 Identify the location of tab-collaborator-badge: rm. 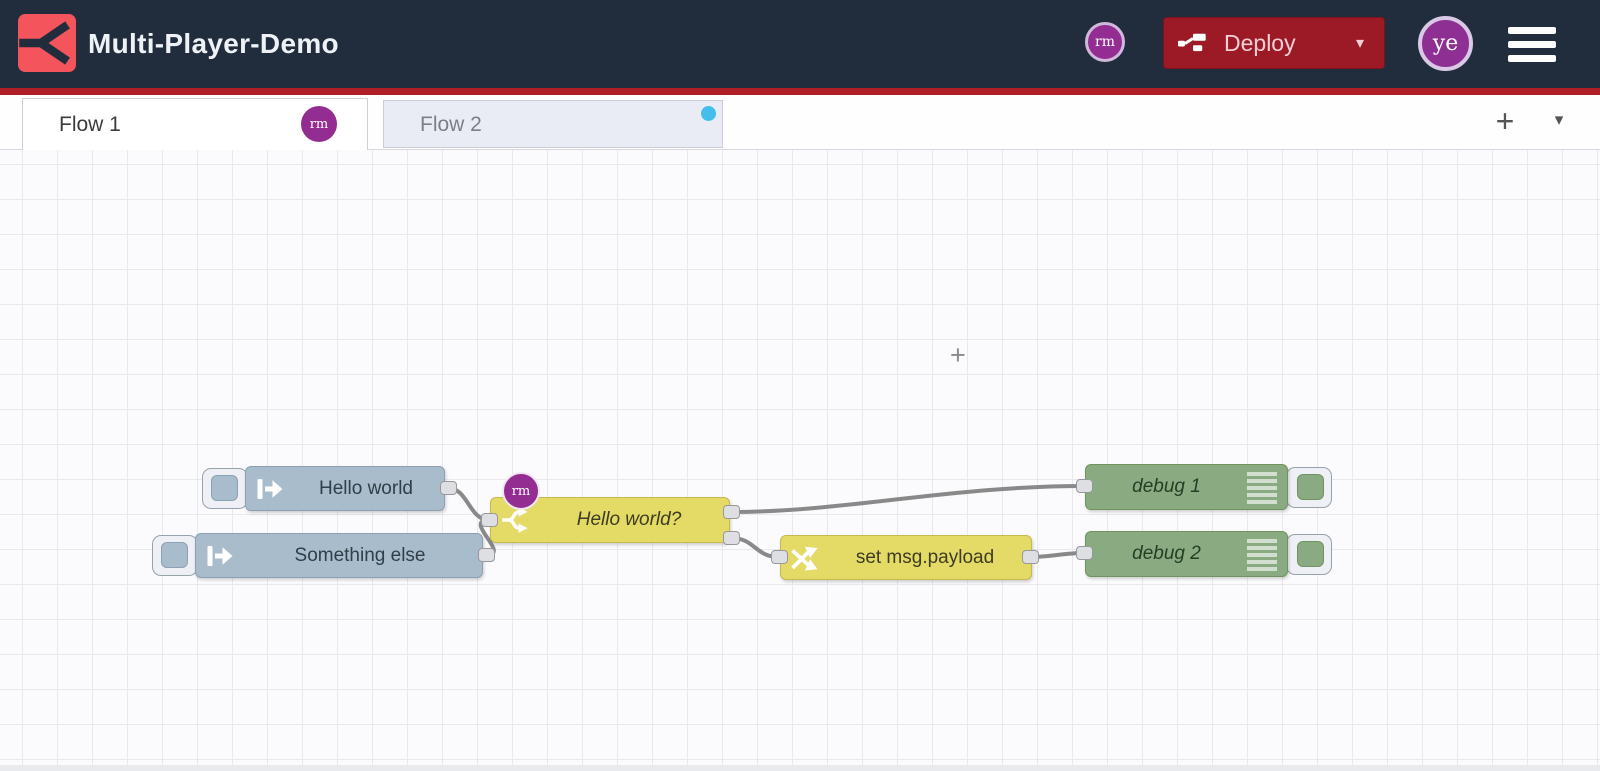
(319, 124).